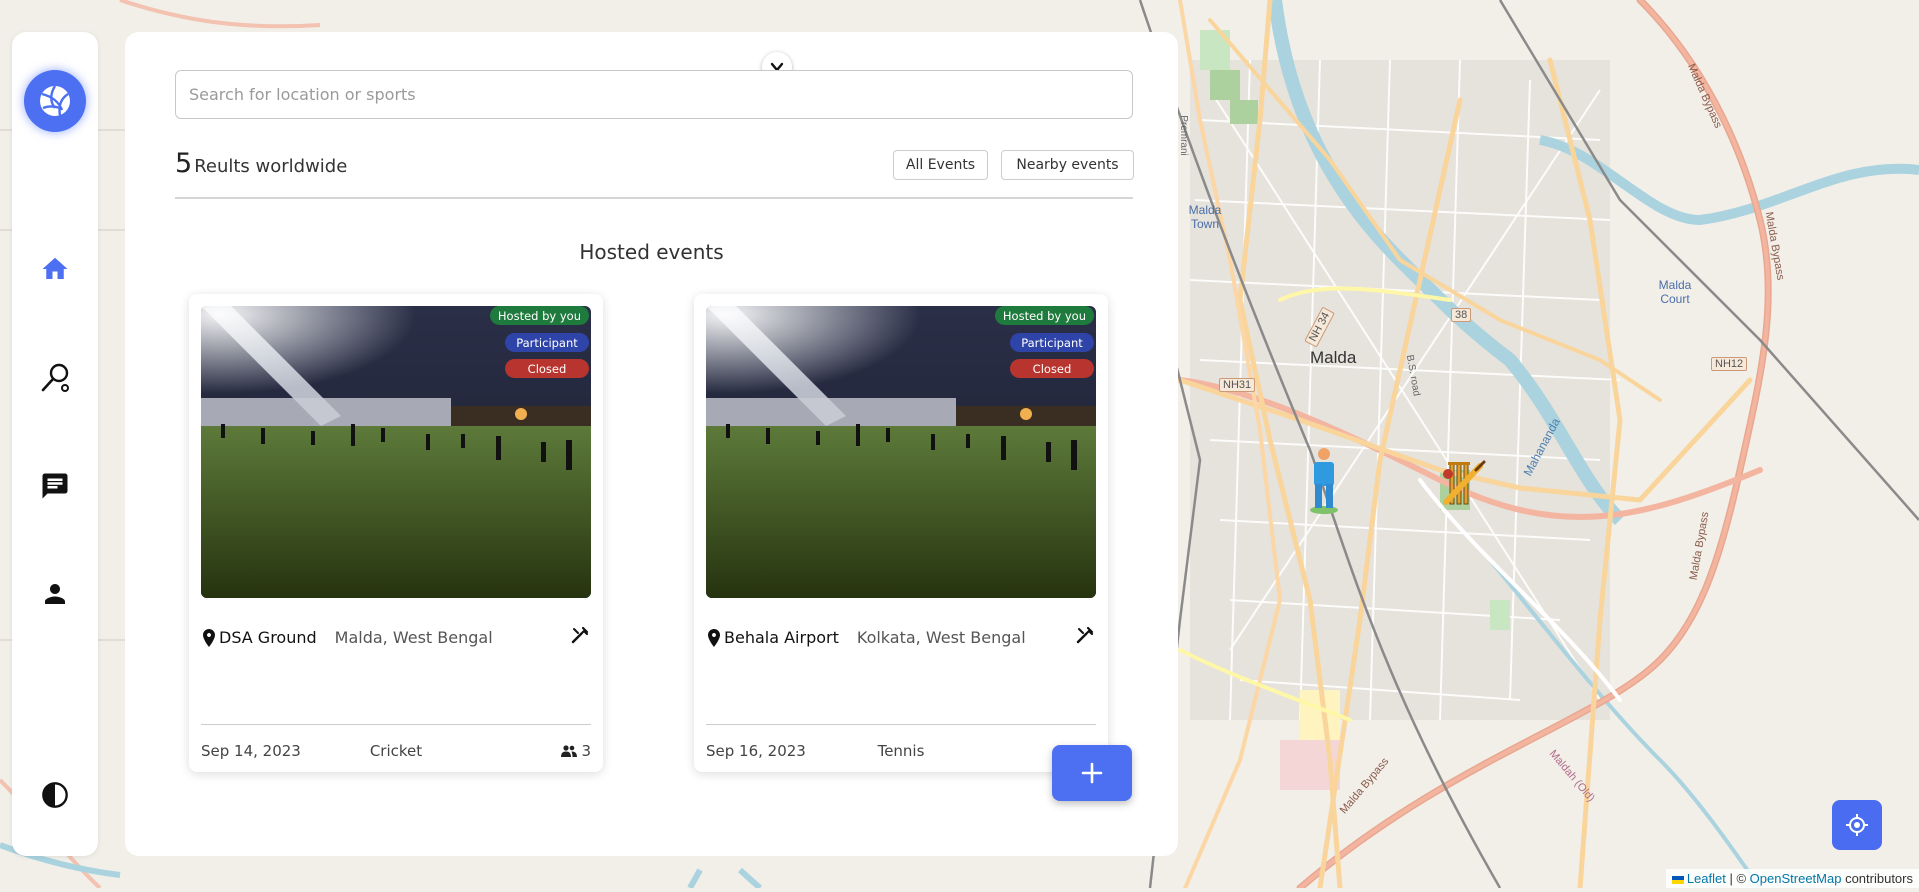  What do you see at coordinates (55, 444) in the screenshot?
I see `sidebar` at bounding box center [55, 444].